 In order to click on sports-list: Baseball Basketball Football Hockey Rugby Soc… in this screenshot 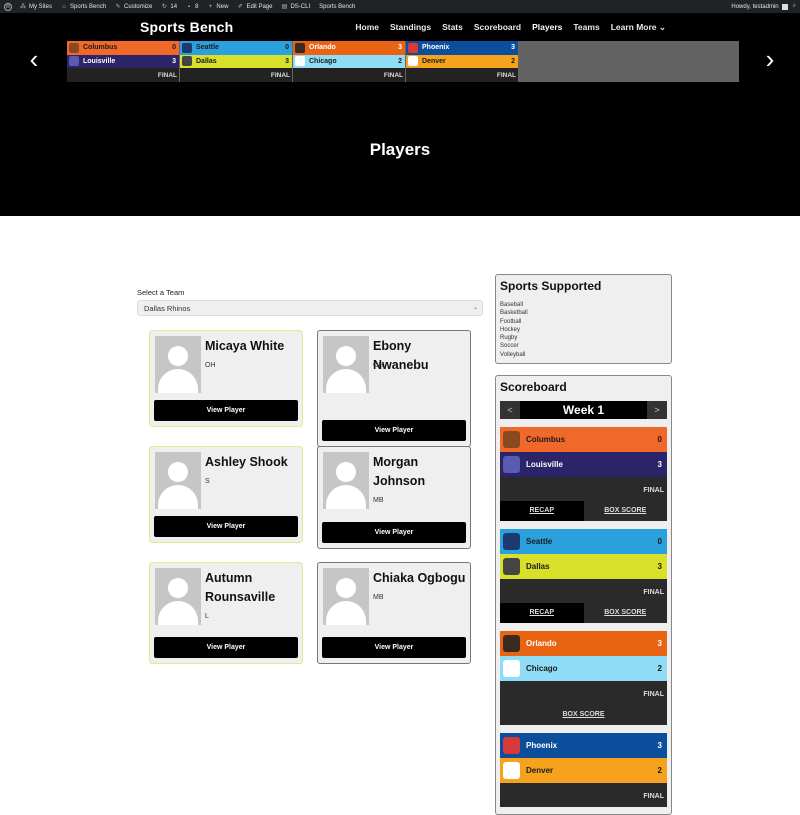, I will do `click(583, 330)`.